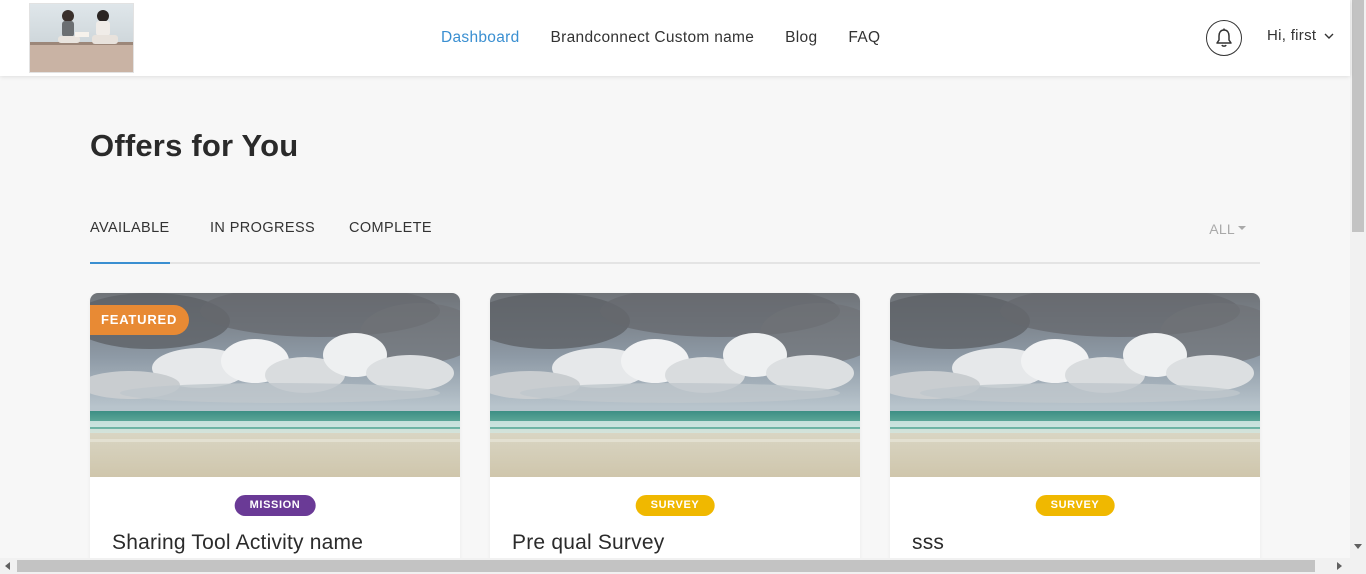  Describe the element at coordinates (480, 38) in the screenshot. I see `nav-link-dashboard: Dashboard` at that location.